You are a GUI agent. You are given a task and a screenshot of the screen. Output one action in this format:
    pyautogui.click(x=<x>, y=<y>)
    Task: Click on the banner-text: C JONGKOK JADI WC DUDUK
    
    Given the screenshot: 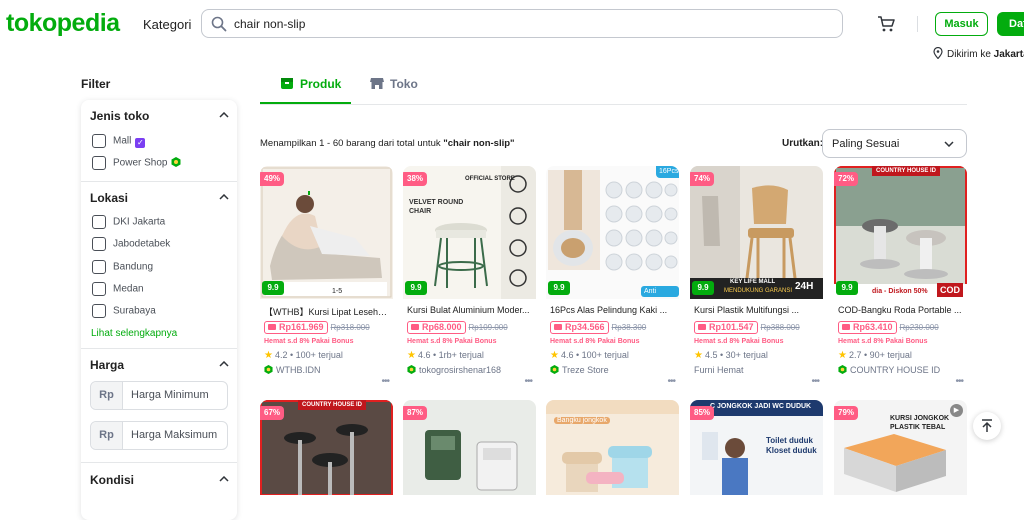 What is the action you would take?
    pyautogui.click(x=761, y=406)
    